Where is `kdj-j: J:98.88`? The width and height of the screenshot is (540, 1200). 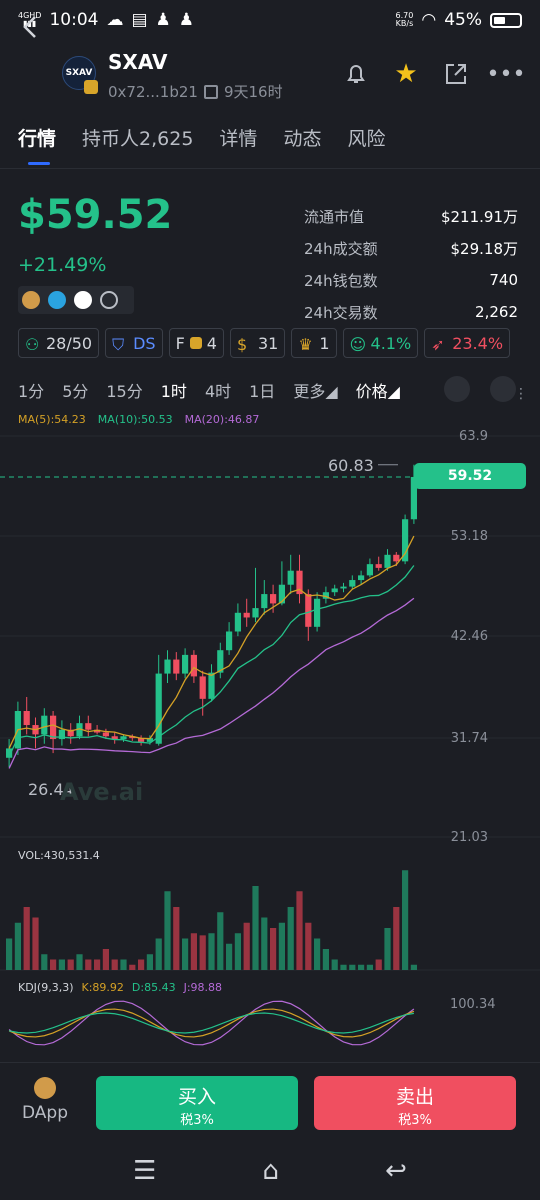
kdj-j: J:98.88 is located at coordinates (203, 987).